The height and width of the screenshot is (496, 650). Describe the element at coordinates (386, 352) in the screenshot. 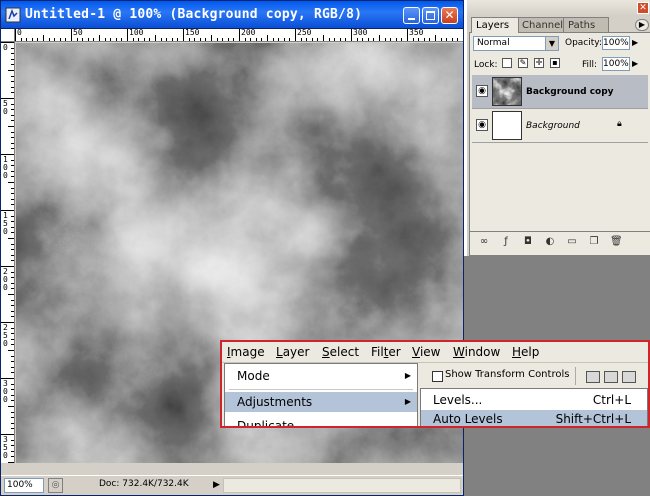

I see `menu-filter: Filter` at that location.